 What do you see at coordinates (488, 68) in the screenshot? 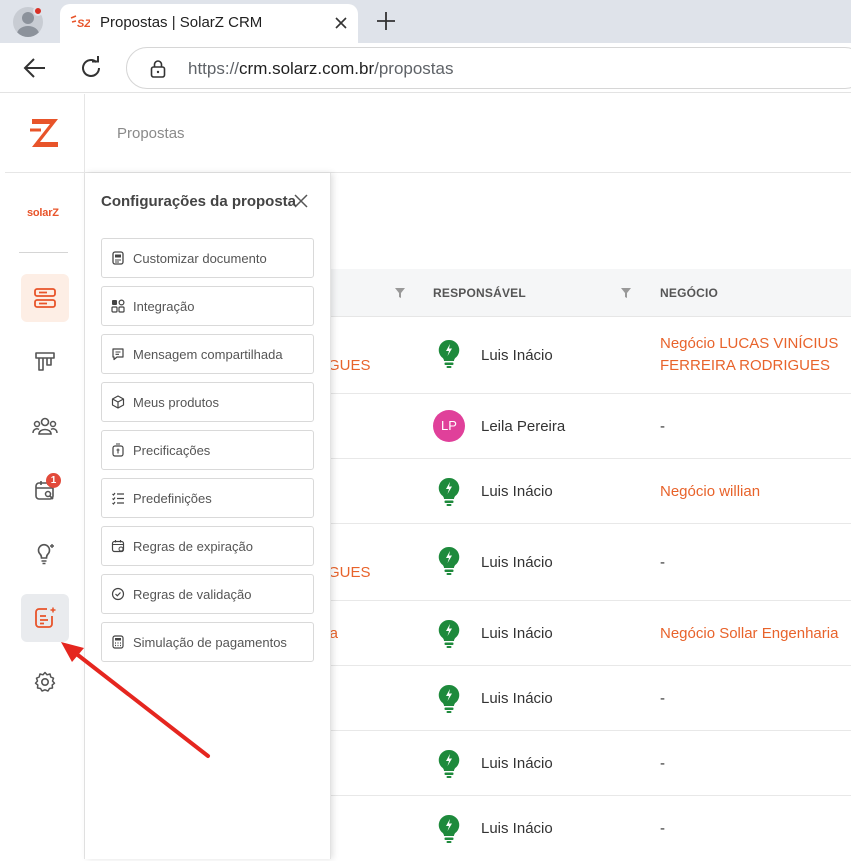
I see `address-bar: https://crm.solarz.com.br/propostas` at bounding box center [488, 68].